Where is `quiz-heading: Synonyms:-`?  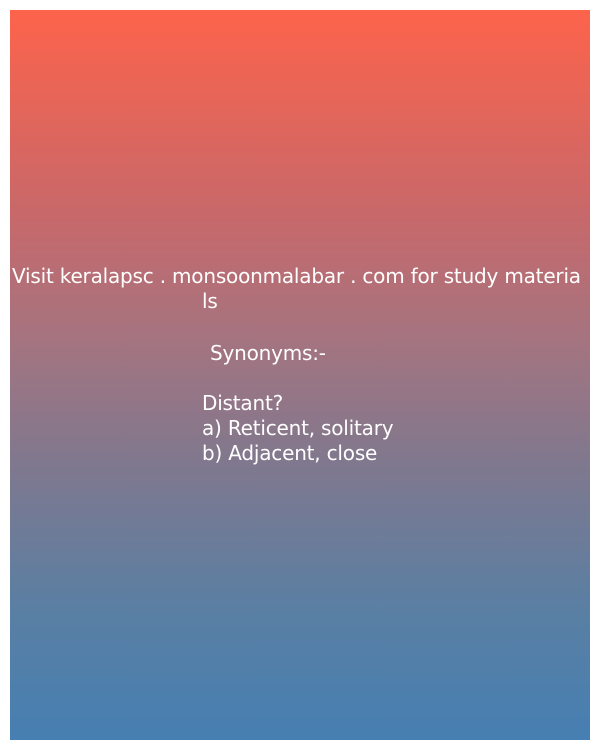
quiz-heading: Synonyms:- is located at coordinates (268, 353).